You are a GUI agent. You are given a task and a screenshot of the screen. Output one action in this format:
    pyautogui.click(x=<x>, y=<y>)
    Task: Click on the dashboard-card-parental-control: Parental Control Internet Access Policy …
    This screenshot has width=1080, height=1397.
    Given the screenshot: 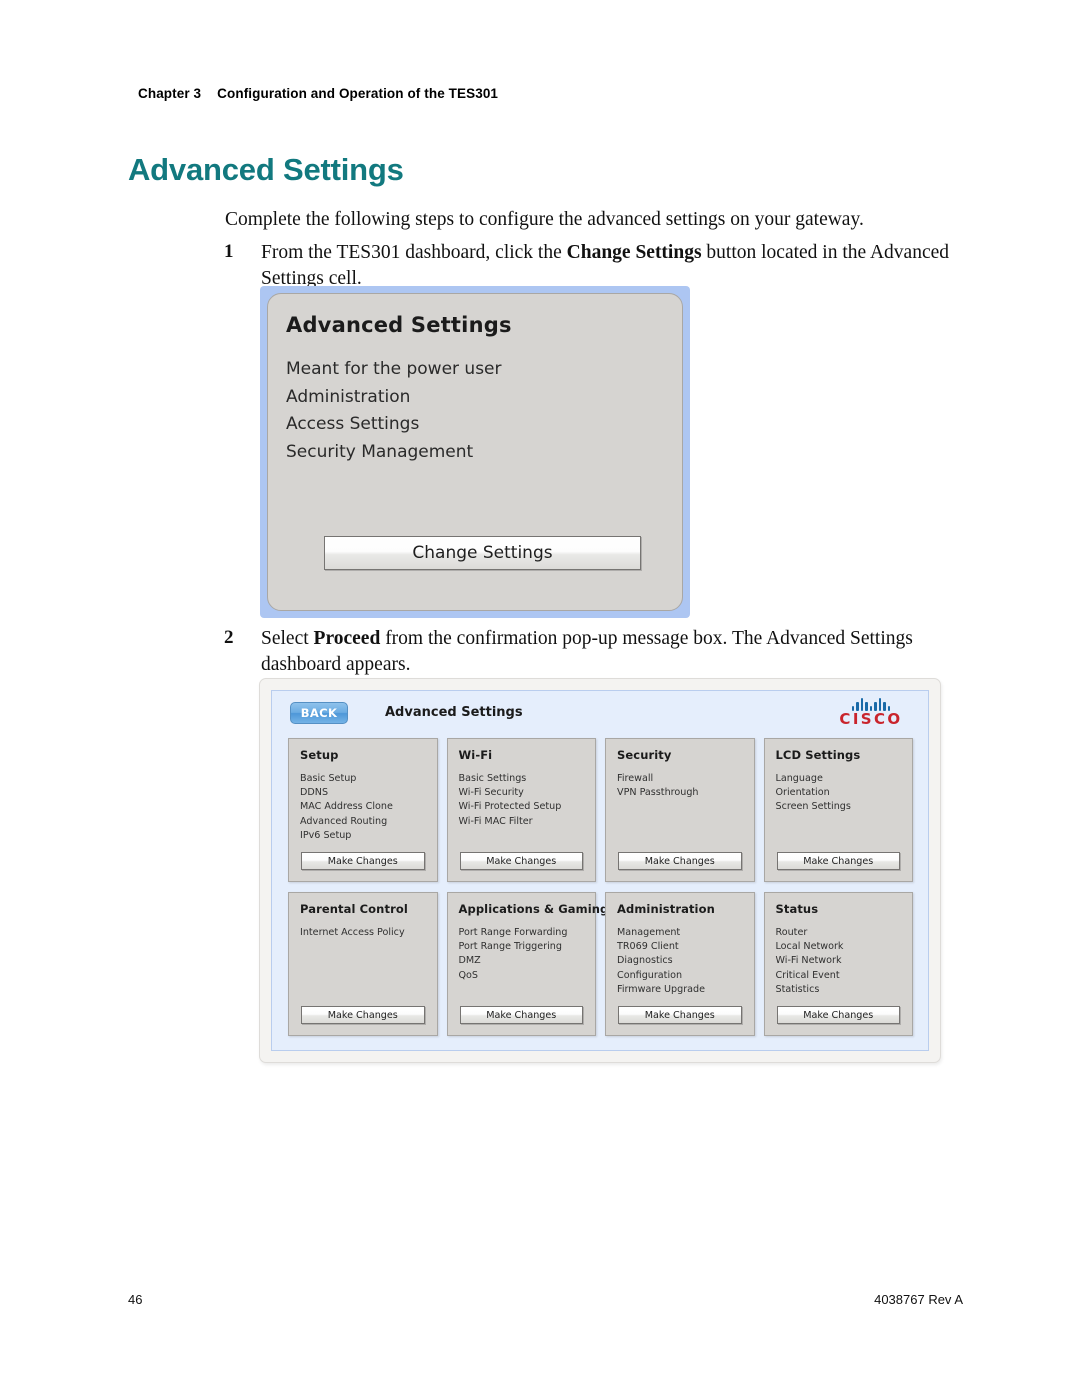 What is the action you would take?
    pyautogui.click(x=363, y=964)
    